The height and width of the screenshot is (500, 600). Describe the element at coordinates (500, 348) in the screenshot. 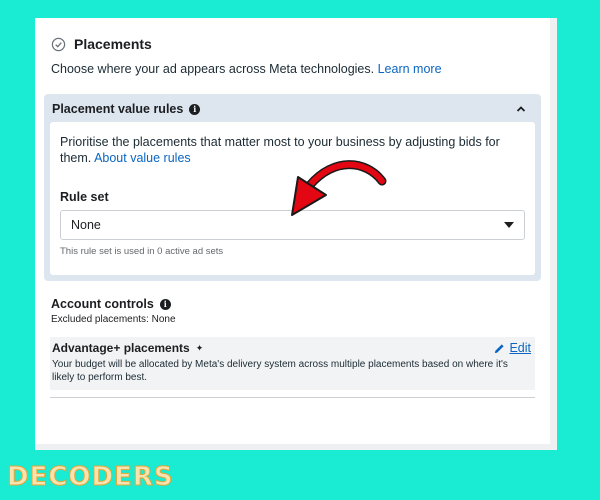

I see `pencil-icon` at that location.